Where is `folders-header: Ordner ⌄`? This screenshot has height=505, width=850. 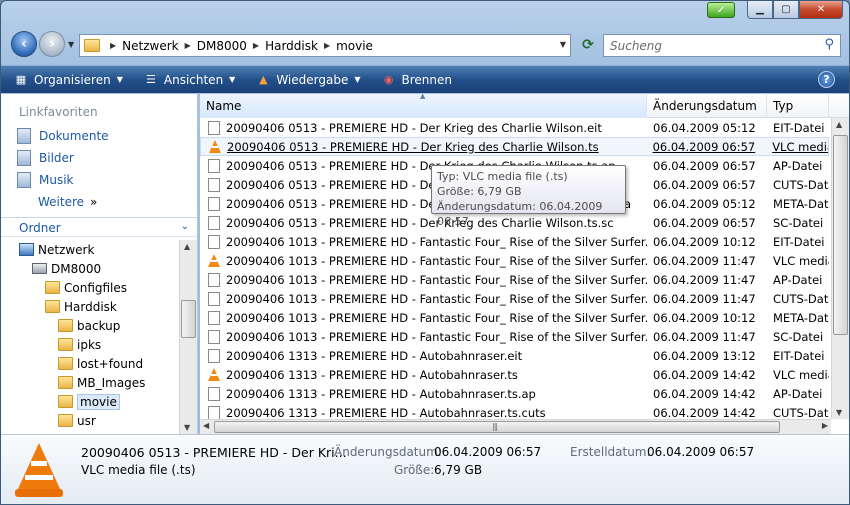 folders-header: Ordner ⌄ is located at coordinates (99, 227).